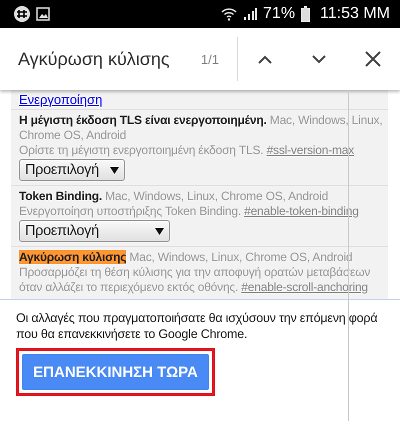 The width and height of the screenshot is (400, 421). What do you see at coordinates (305, 14) in the screenshot?
I see `battery-icon` at bounding box center [305, 14].